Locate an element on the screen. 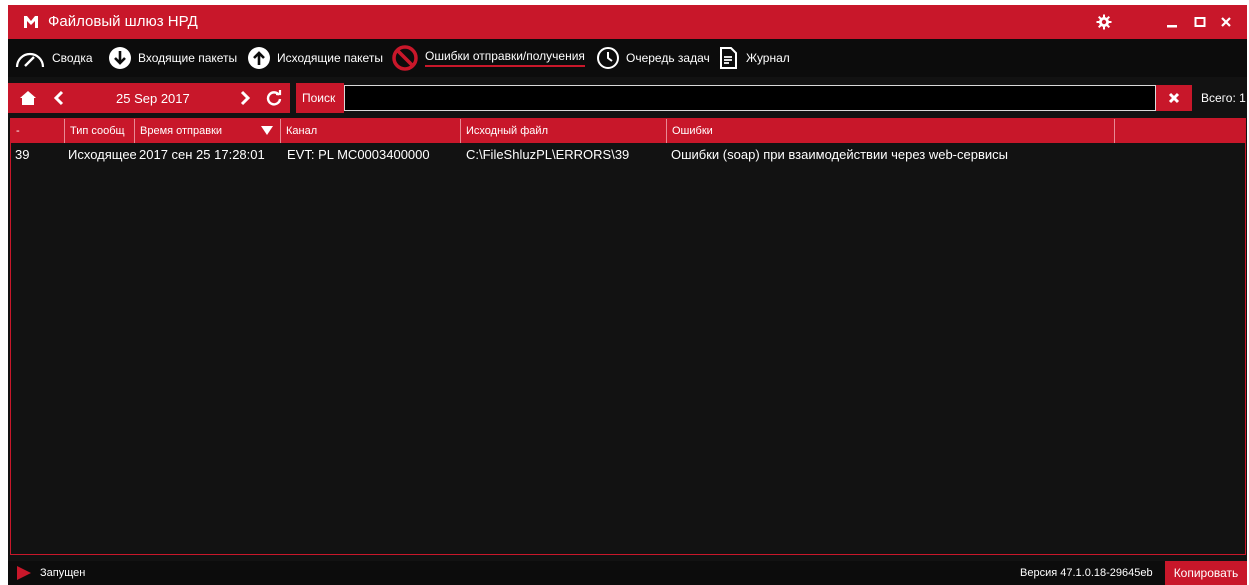 The image size is (1249, 585). date-navigator: 25 Sep 2017 is located at coordinates (149, 98).